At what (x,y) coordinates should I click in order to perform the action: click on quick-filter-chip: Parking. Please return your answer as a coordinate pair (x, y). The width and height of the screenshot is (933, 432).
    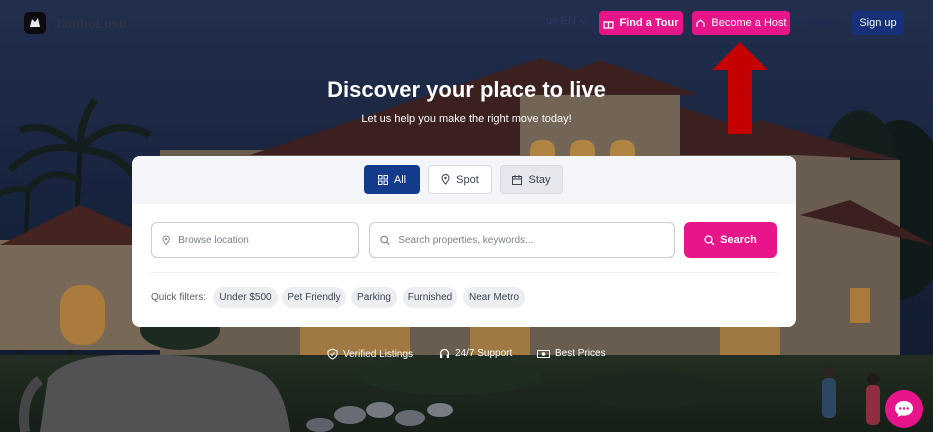
    Looking at the image, I should click on (374, 297).